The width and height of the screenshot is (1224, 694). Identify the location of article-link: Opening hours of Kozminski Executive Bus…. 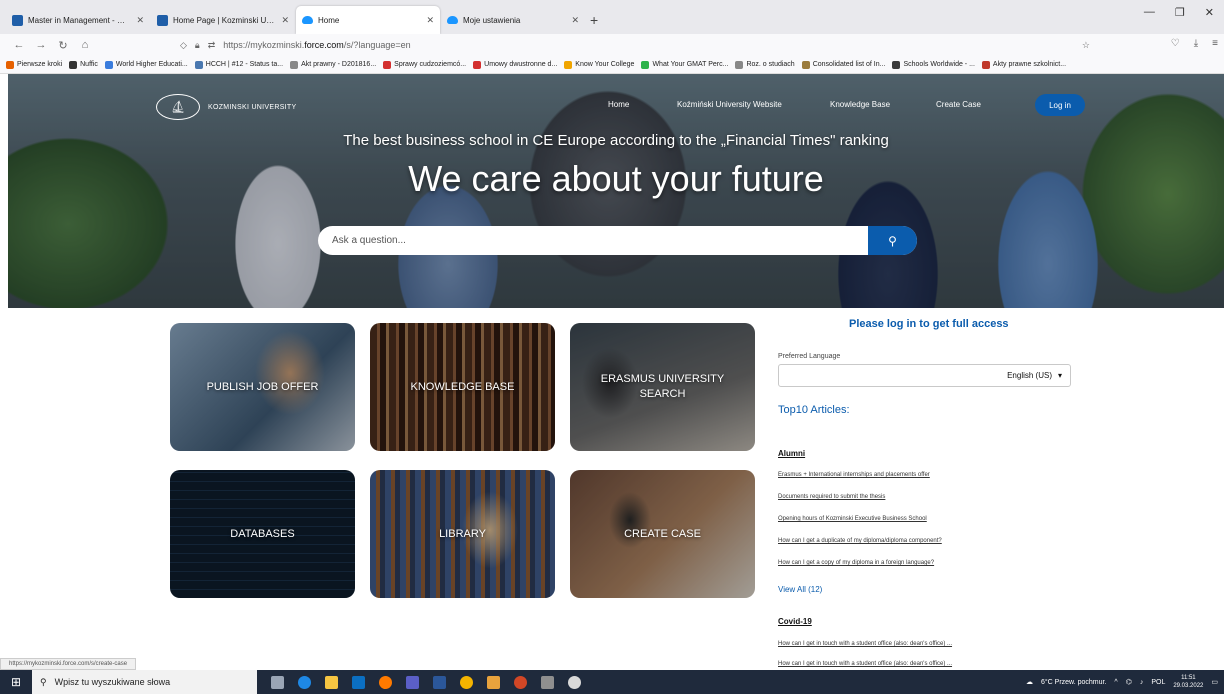
(852, 519).